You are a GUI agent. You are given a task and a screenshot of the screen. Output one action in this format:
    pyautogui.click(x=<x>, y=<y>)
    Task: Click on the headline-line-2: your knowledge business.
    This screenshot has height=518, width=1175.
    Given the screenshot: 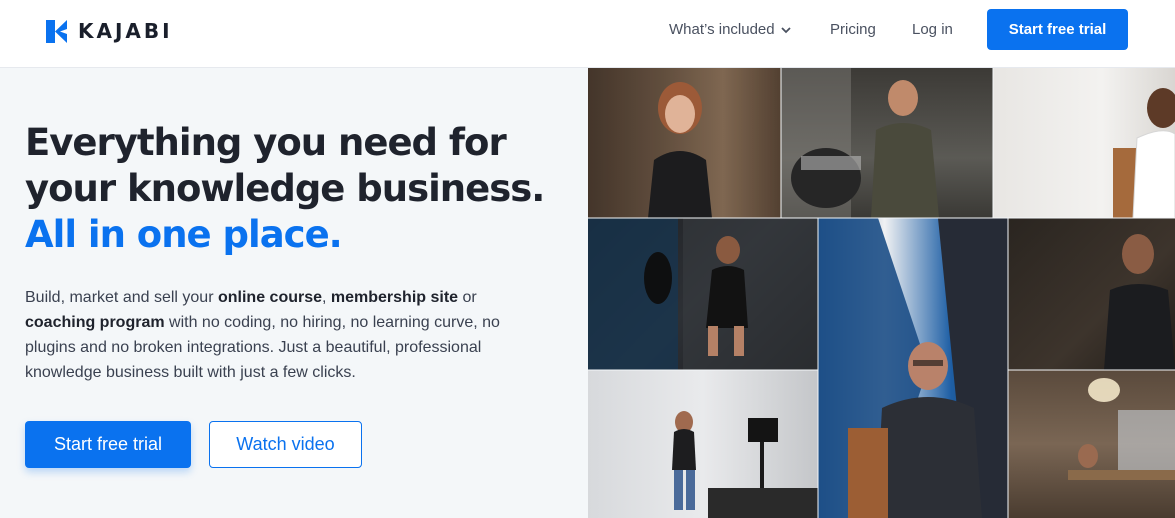 What is the action you would take?
    pyautogui.click(x=285, y=188)
    